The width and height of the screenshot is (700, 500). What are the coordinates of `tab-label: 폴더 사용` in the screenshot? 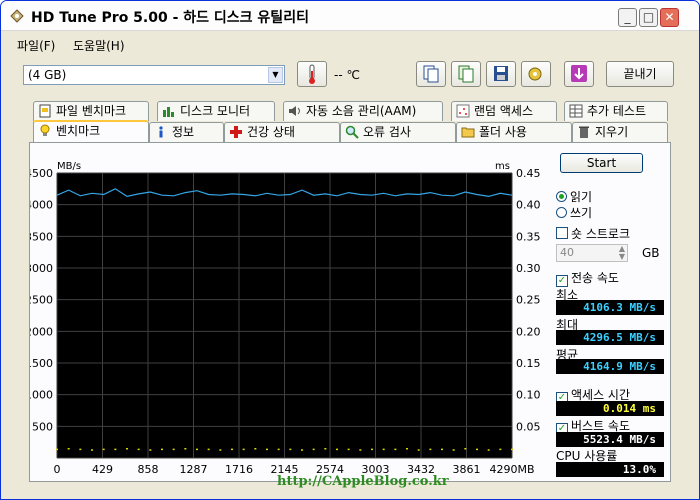 It's located at (503, 132).